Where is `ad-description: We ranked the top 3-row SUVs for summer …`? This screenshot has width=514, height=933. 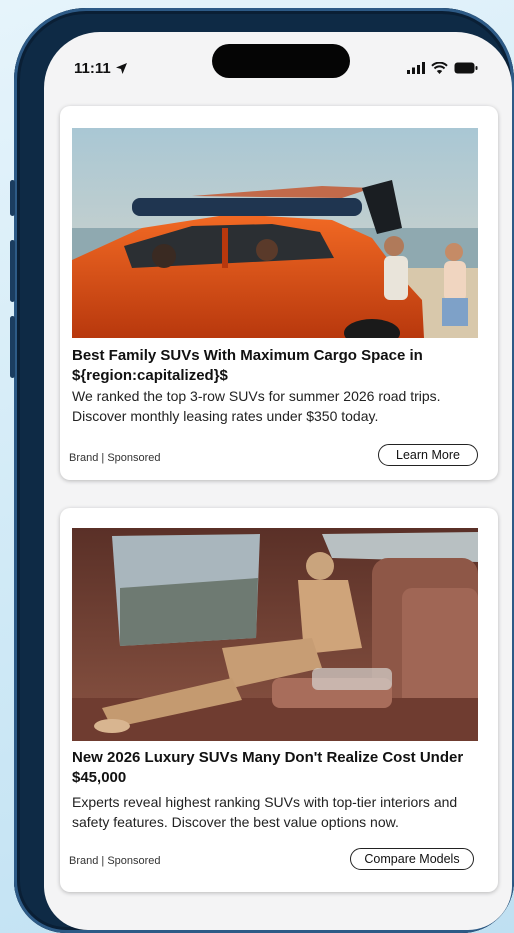
ad-description: We ranked the top 3-row SUVs for summer … is located at coordinates (278, 406).